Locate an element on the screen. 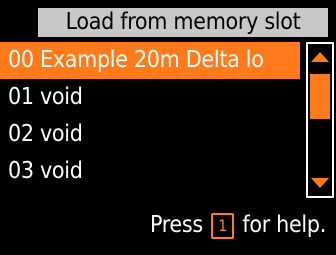 This screenshot has width=336, height=255. list-item-slot-00: 00 Example 20m Delta lo is located at coordinates (150, 60).